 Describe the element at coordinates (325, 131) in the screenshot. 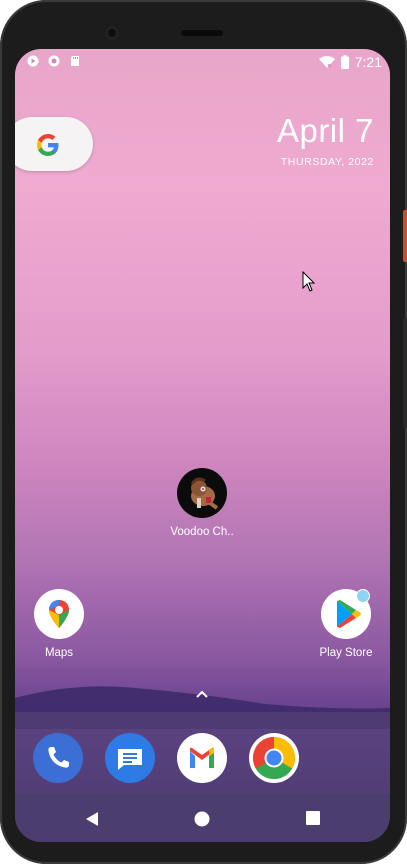

I see `date-widget: April 7` at that location.